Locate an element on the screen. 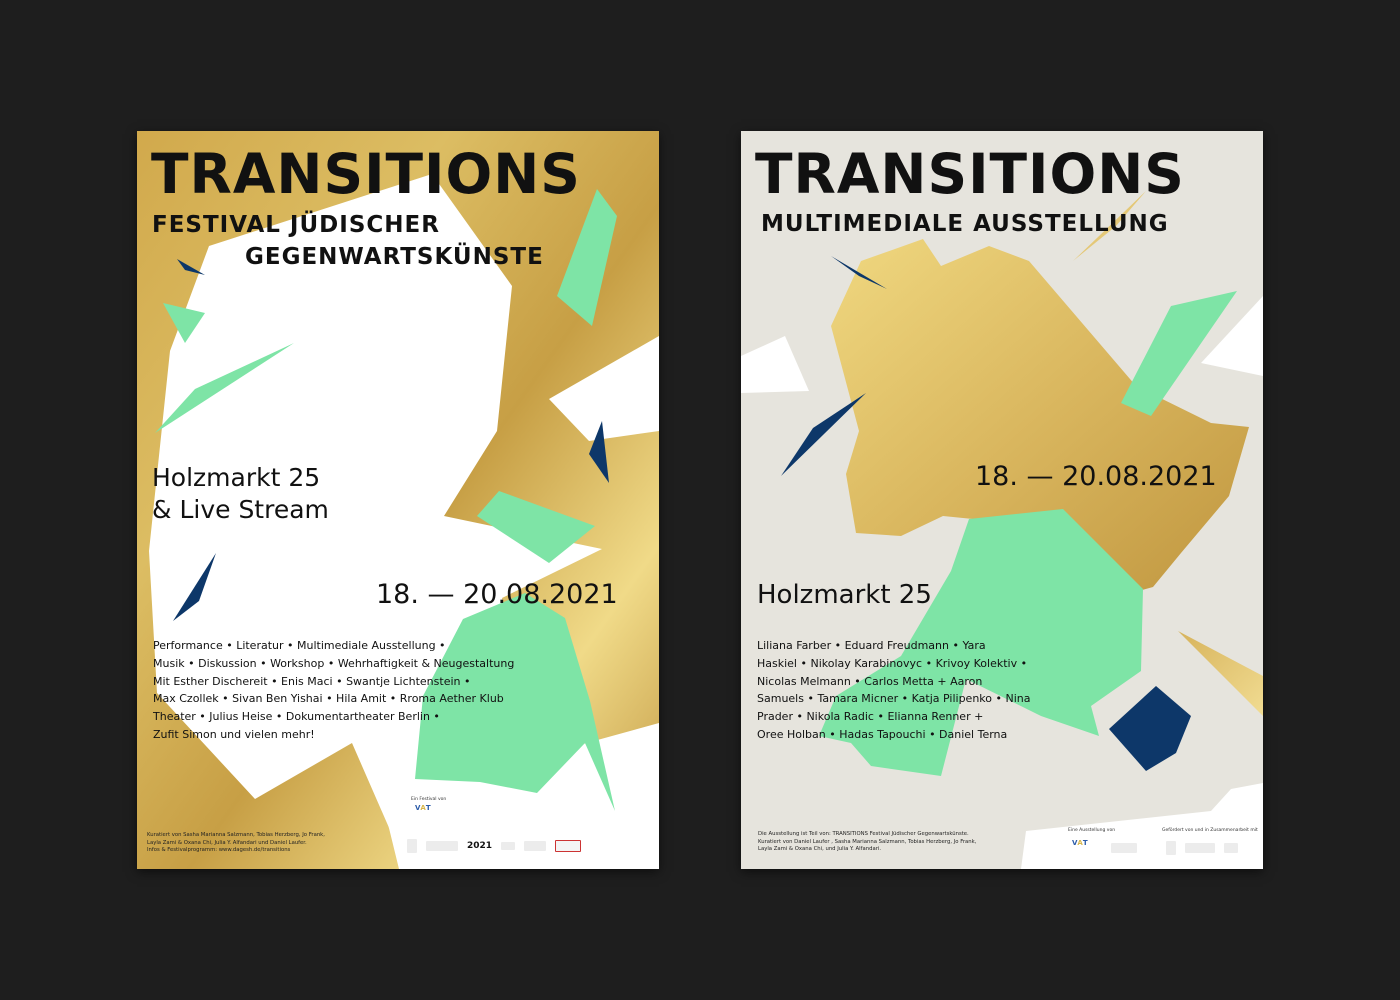  poster-right-title: TRANSITIONS is located at coordinates (970, 174).